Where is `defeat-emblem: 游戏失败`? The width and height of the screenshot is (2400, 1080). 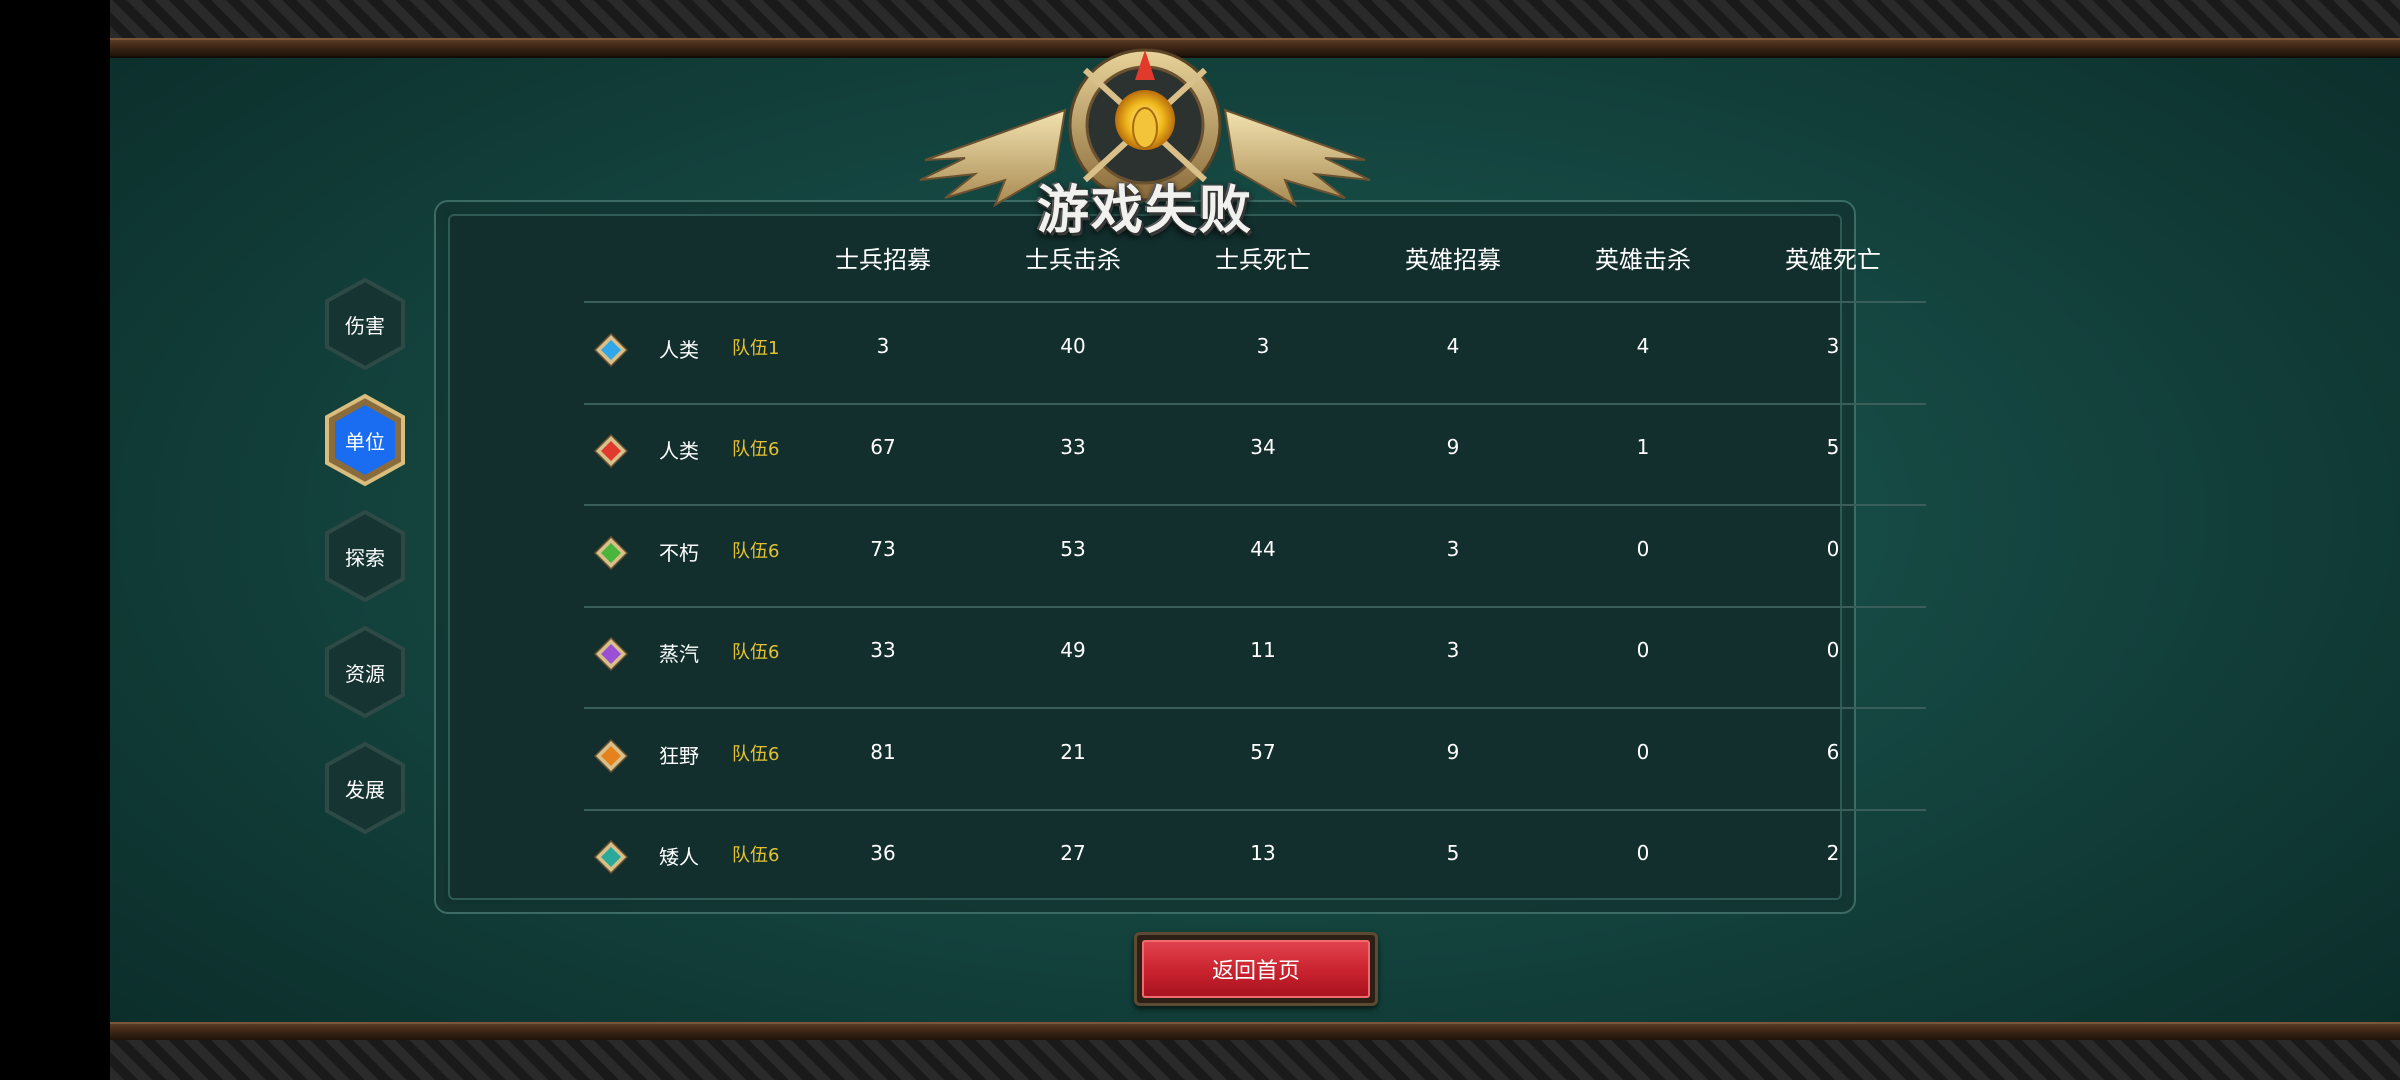 defeat-emblem: 游戏失败 is located at coordinates (1145, 140).